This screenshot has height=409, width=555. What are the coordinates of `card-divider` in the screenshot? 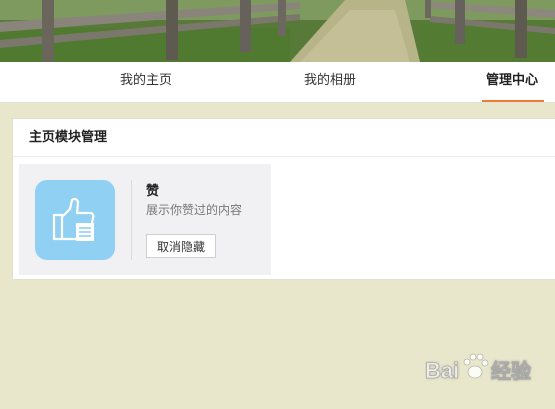 It's located at (131, 220).